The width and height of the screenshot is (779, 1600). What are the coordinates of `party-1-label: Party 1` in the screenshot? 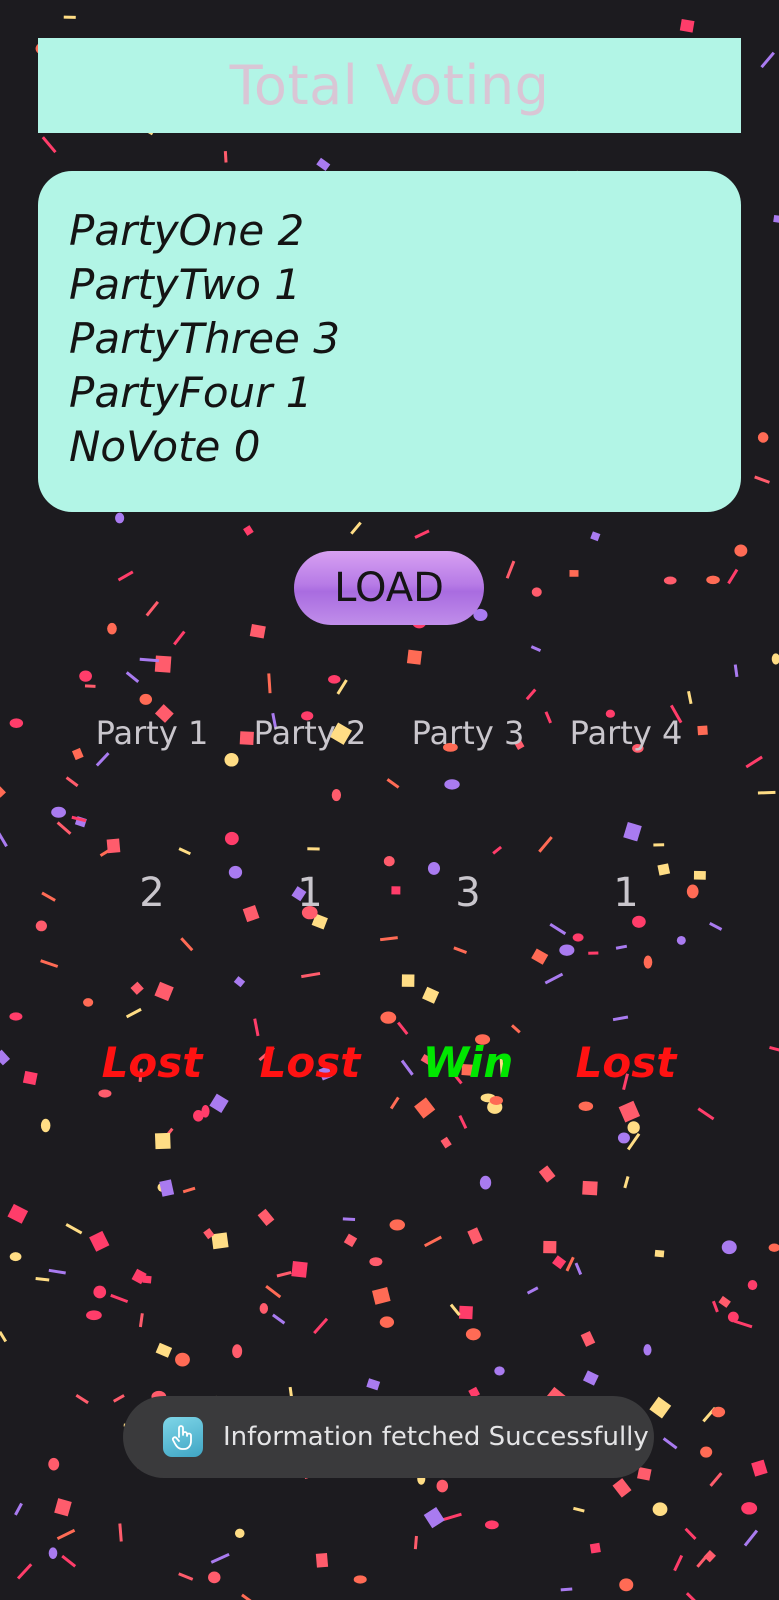 It's located at (152, 733).